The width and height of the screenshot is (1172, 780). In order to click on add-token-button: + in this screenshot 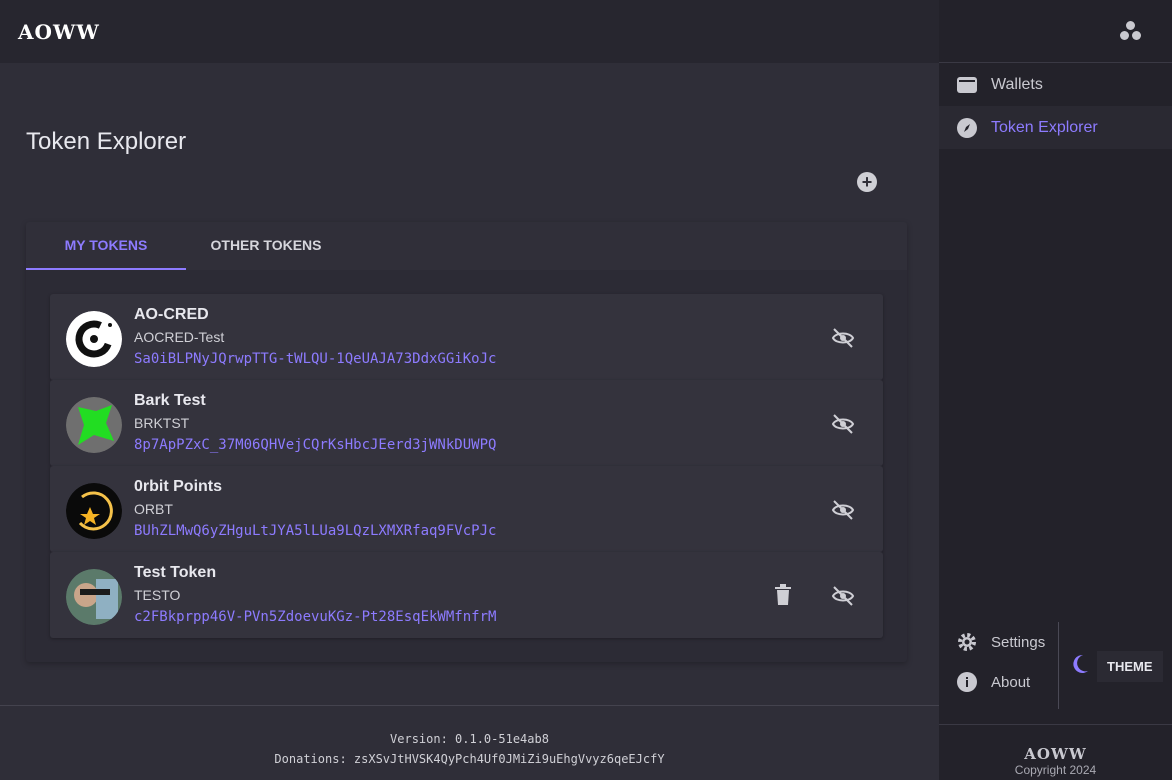, I will do `click(867, 182)`.